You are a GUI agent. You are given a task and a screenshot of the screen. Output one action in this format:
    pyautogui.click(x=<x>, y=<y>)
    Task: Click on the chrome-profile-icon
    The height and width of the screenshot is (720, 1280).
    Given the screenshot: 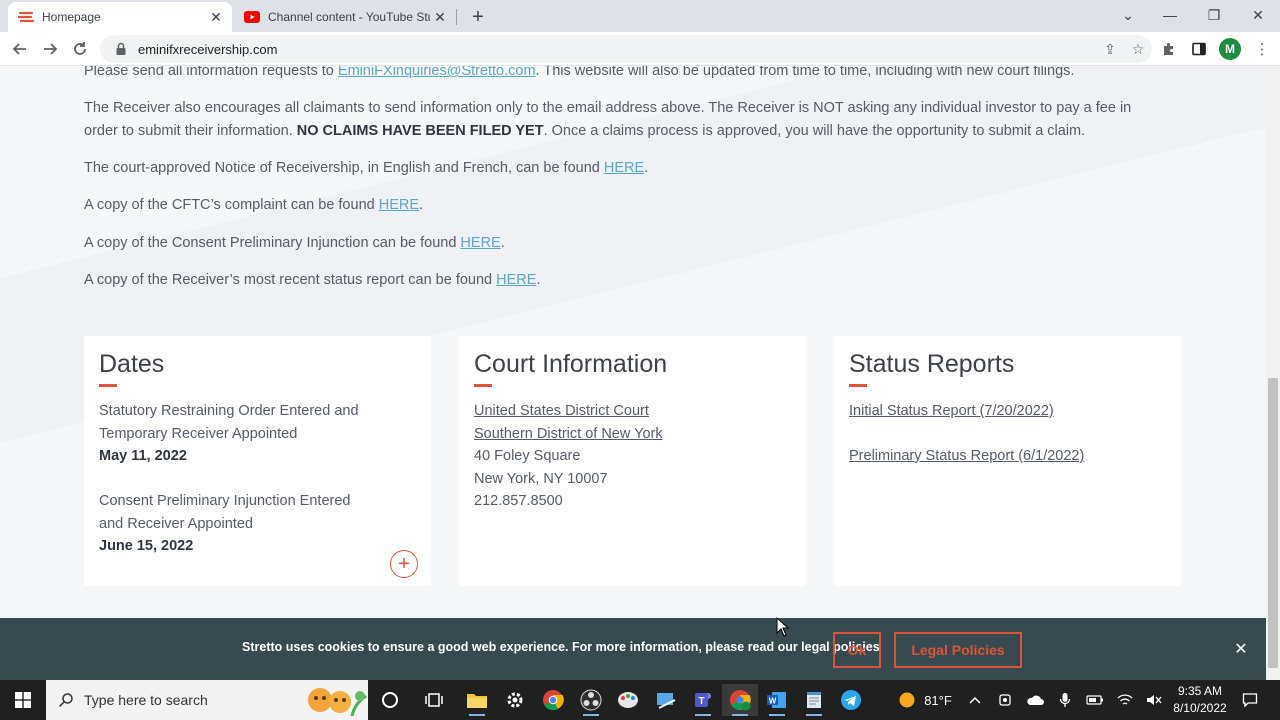 What is the action you would take?
    pyautogui.click(x=740, y=700)
    